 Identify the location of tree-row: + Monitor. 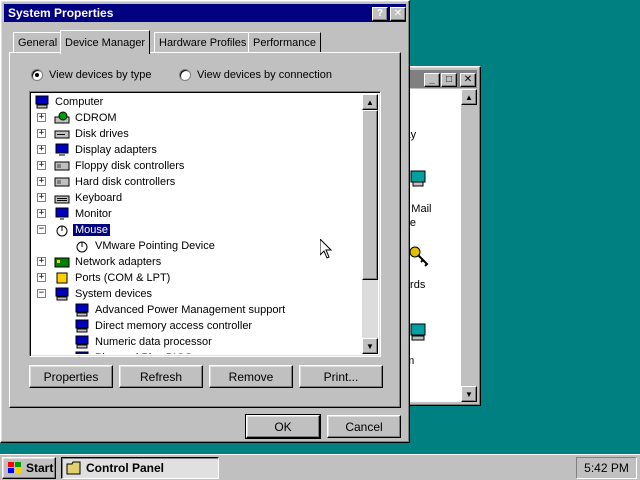
(75, 214).